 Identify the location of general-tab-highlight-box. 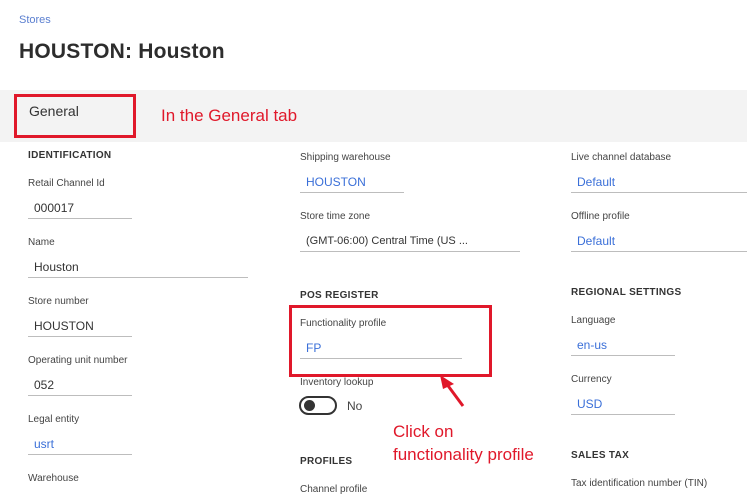
(75, 116).